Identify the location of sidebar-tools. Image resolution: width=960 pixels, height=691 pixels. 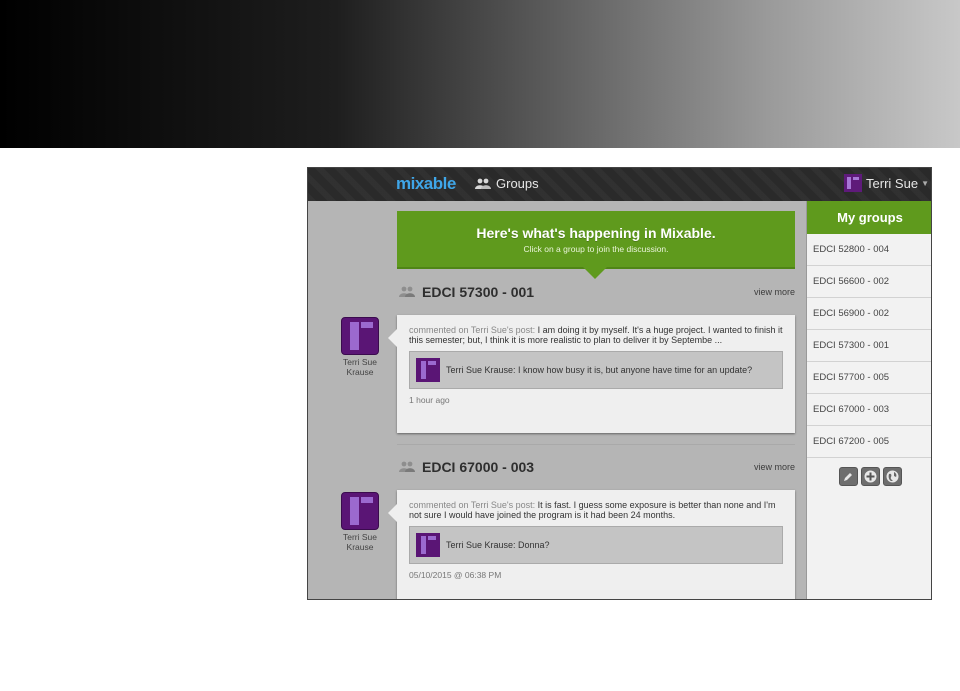
(869, 476).